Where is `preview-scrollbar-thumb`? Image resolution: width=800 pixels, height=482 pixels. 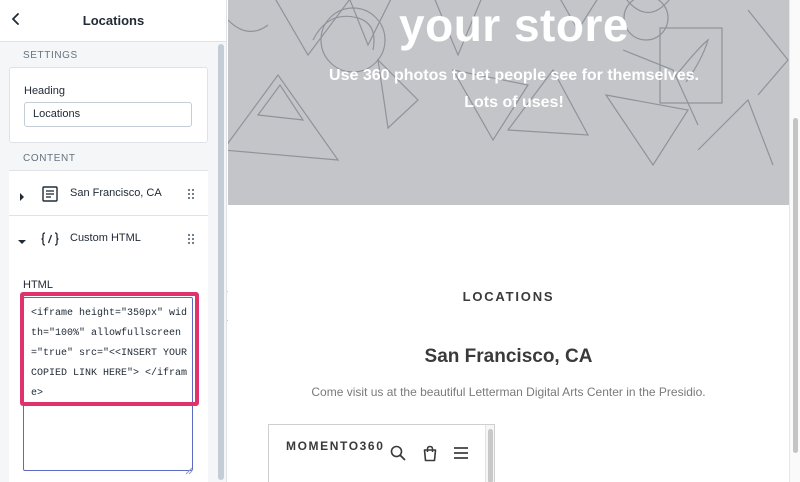
preview-scrollbar-thumb is located at coordinates (795, 285).